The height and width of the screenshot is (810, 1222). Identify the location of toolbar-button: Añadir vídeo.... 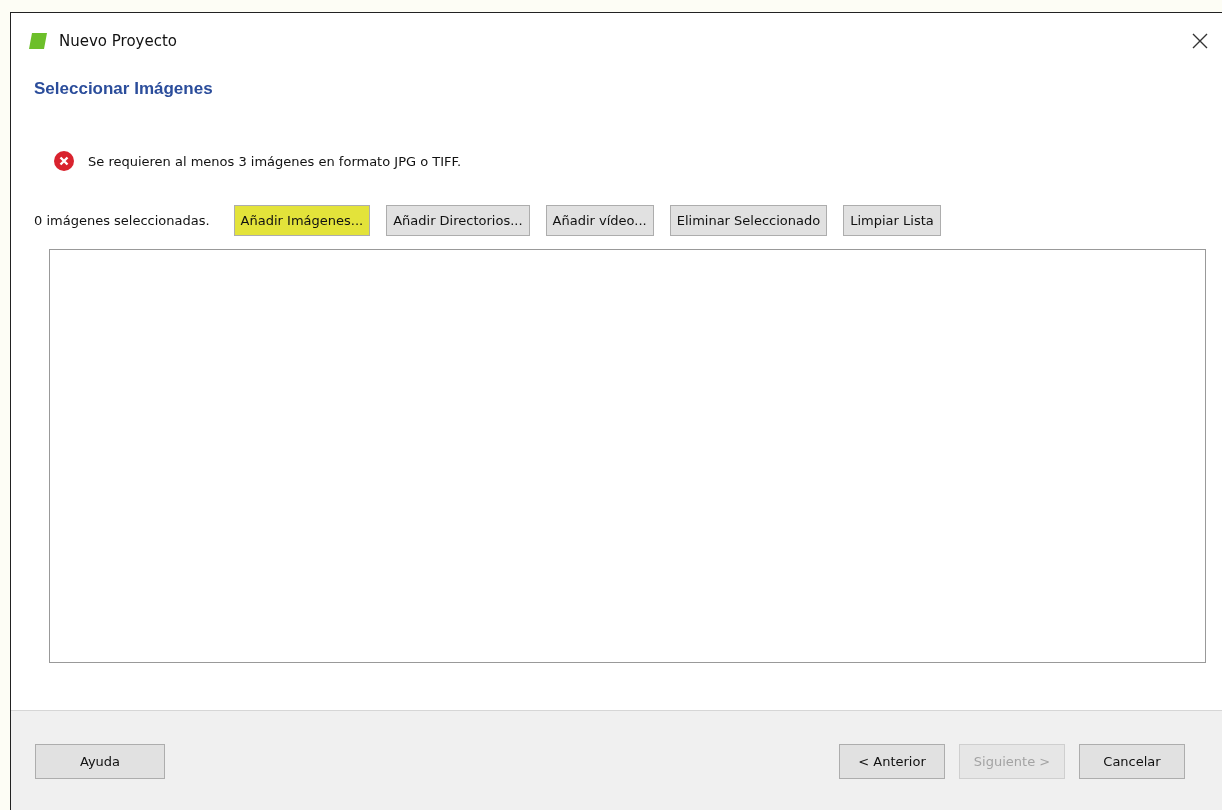
(599, 220).